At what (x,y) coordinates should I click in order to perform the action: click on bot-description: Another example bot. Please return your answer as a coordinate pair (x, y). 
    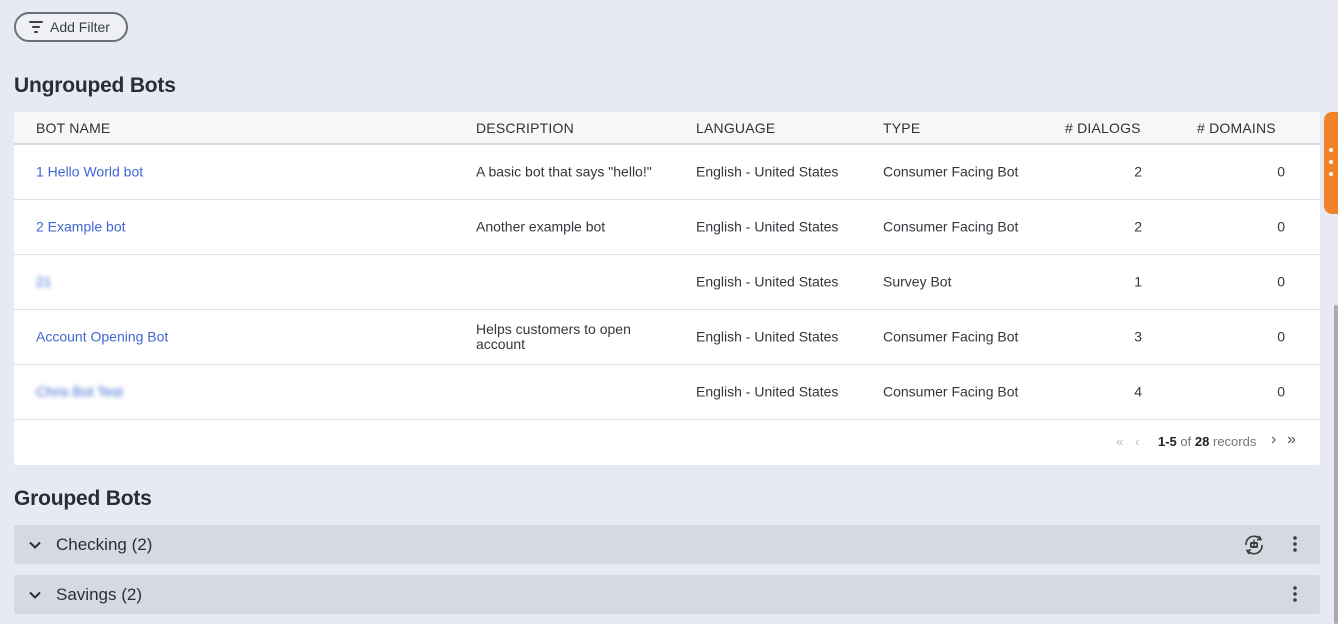
    Looking at the image, I should click on (541, 226).